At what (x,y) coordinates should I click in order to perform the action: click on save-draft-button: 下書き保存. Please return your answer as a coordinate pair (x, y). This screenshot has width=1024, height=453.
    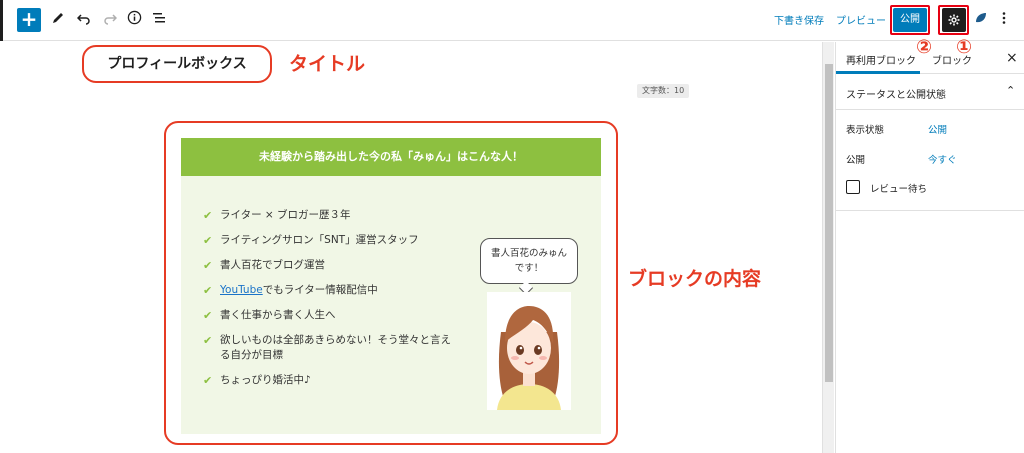
    Looking at the image, I should click on (799, 19).